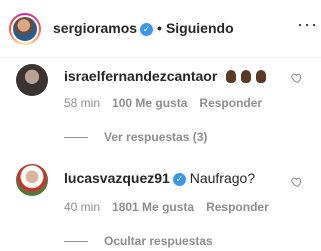 This screenshot has height=251, width=321. I want to click on view-replies-label: Ver respuestas (3), so click(156, 137).